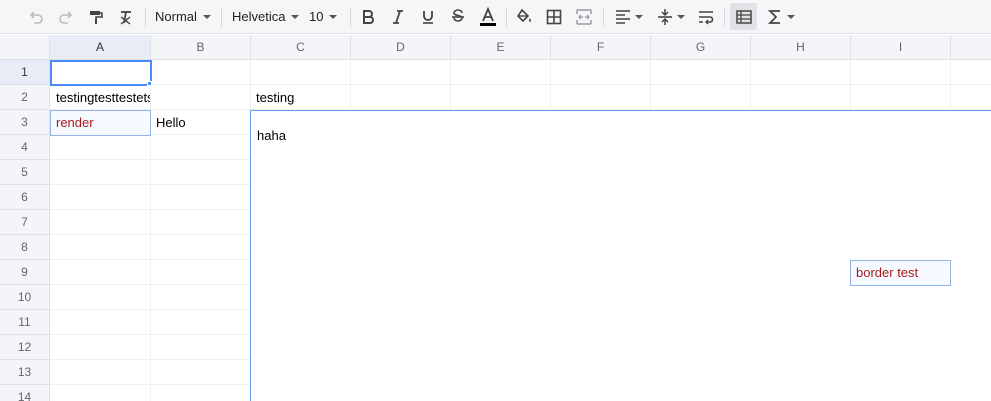 This screenshot has width=991, height=401. What do you see at coordinates (25, 172) in the screenshot?
I see `row-header-5: 5` at bounding box center [25, 172].